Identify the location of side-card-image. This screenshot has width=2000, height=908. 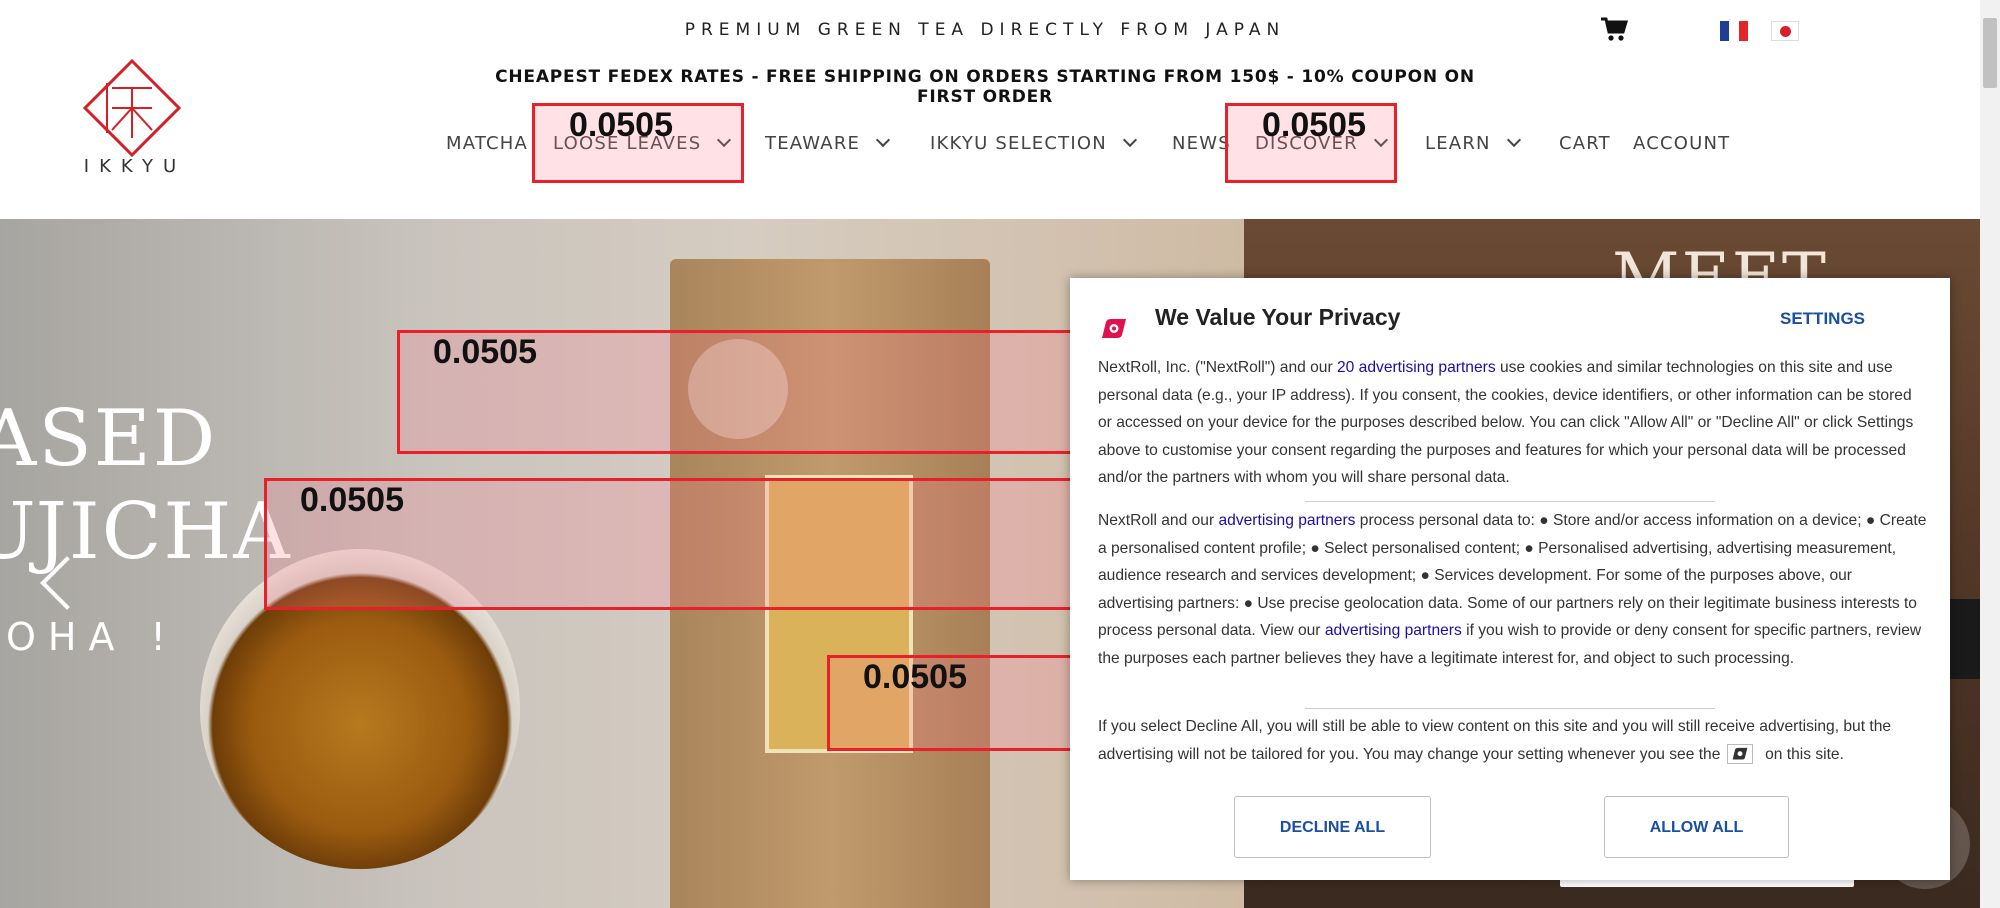
(1965, 639).